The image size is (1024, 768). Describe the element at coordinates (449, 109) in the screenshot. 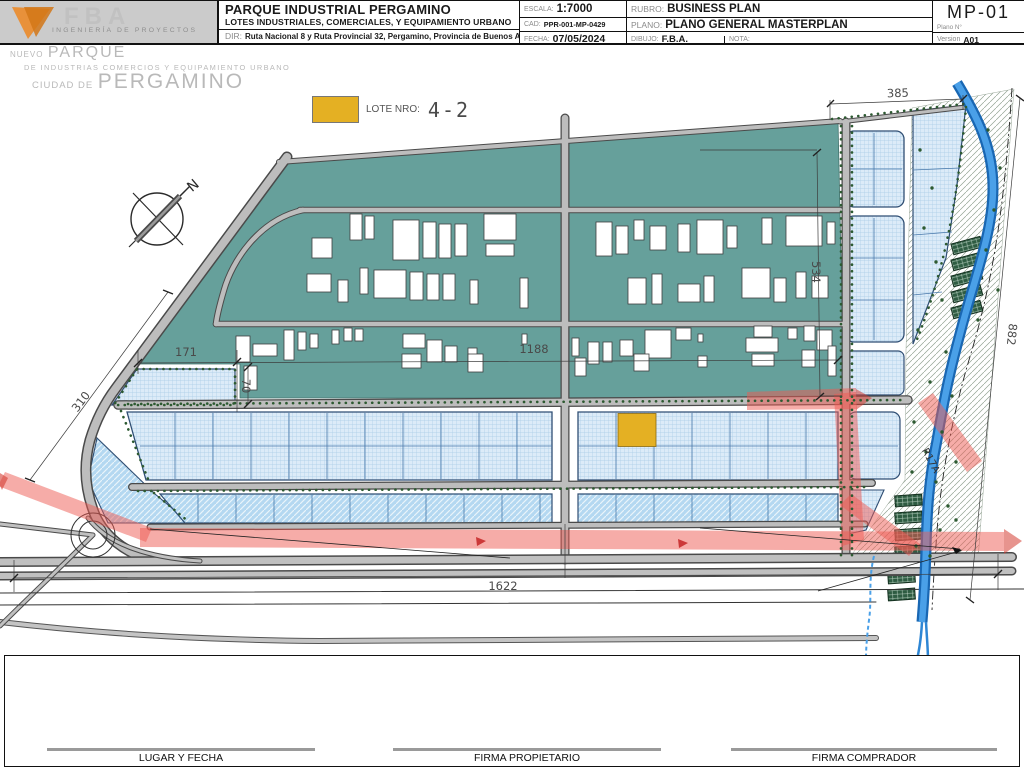

I see `lot-number: 4-2` at that location.